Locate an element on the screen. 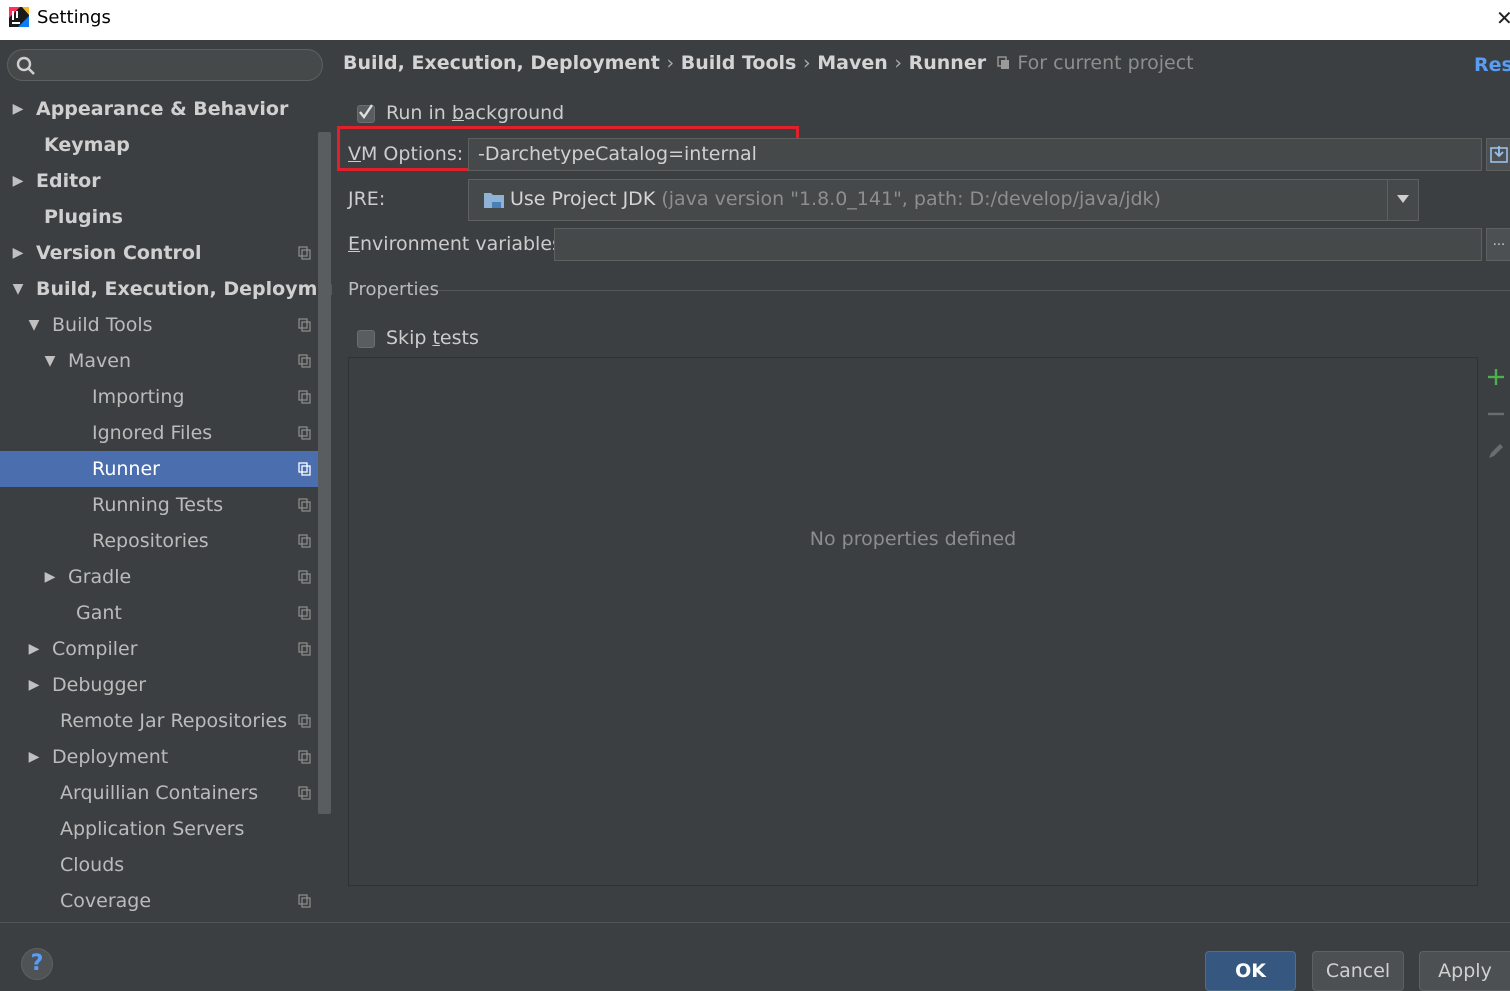 This screenshot has height=991, width=1510. sidebar-item-running-tests: Running Tests is located at coordinates (159, 505).